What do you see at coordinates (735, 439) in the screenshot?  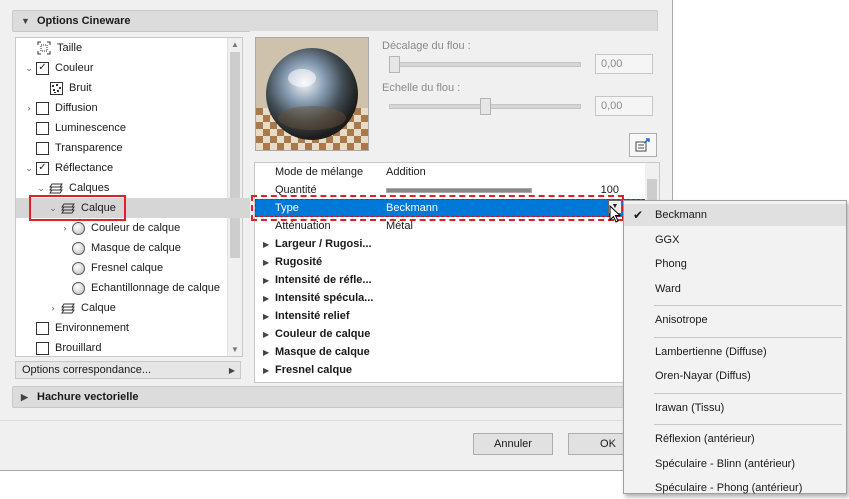 I see `menu-item: Réflexion (antérieur)` at bounding box center [735, 439].